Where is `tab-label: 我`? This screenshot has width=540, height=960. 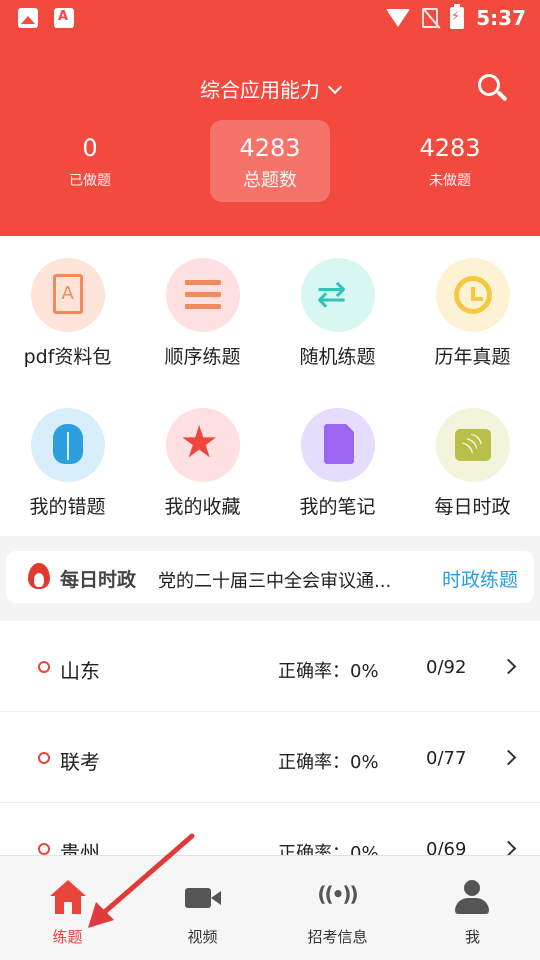 tab-label: 我 is located at coordinates (472, 937).